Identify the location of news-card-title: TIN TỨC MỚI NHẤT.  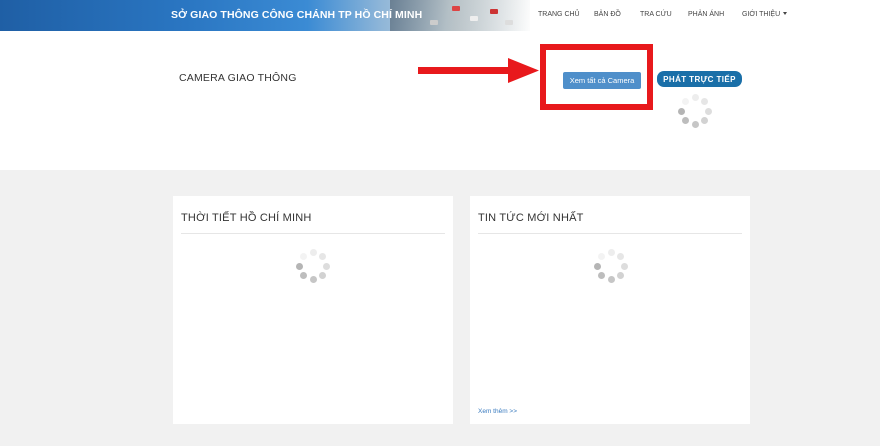
(531, 218).